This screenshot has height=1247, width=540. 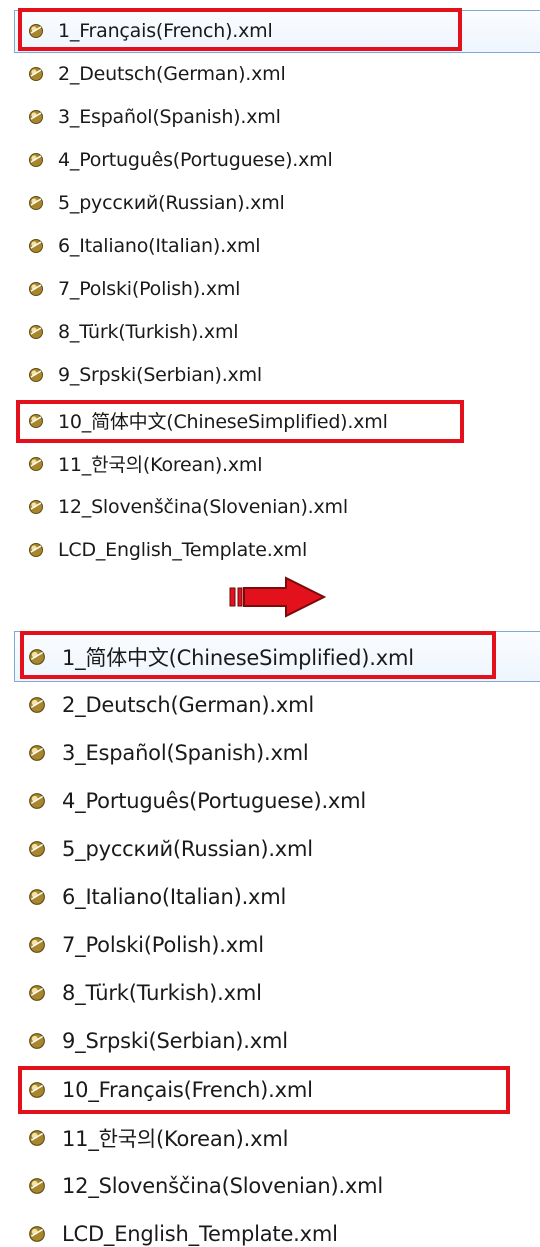 What do you see at coordinates (238, 658) in the screenshot?
I see `file-name: 1_简体中文(ChineseSimplified).xml` at bounding box center [238, 658].